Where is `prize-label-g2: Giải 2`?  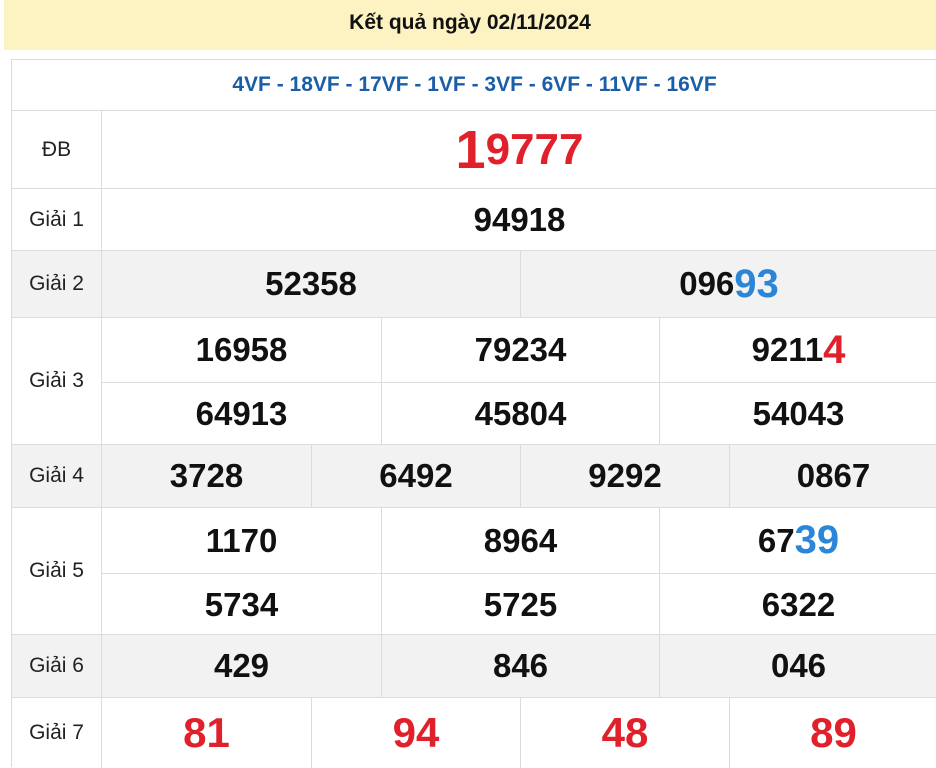 prize-label-g2: Giải 2 is located at coordinates (57, 284).